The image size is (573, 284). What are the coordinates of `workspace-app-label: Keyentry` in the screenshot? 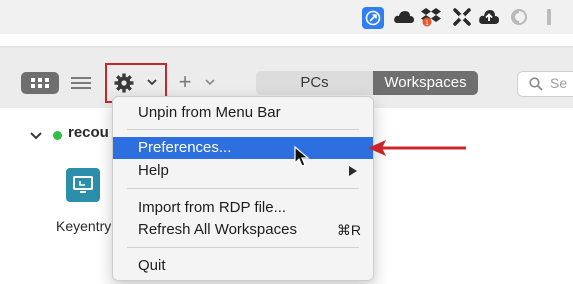 It's located at (83, 226).